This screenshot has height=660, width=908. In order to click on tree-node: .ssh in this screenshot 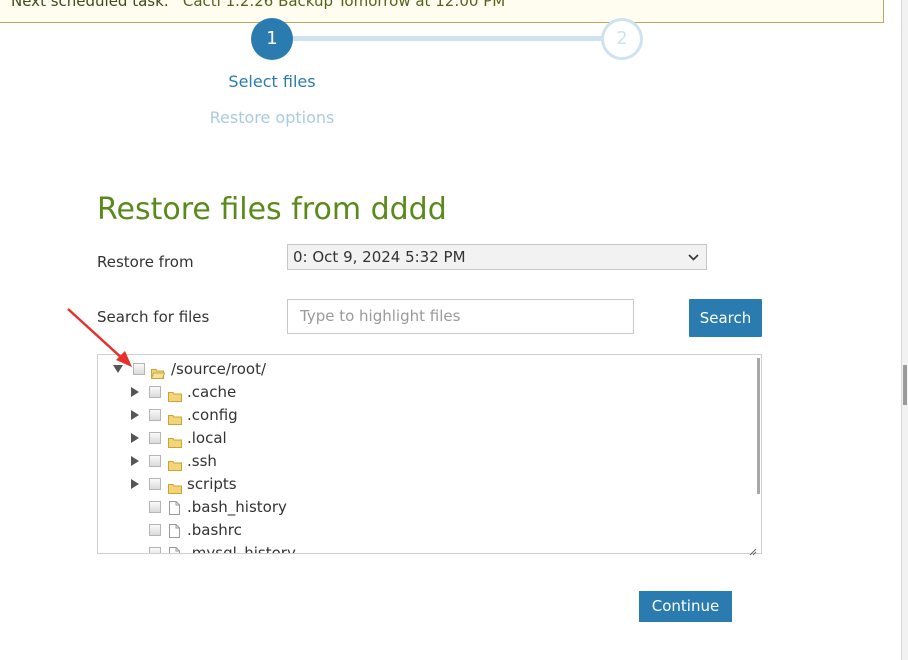, I will do `click(428, 461)`.